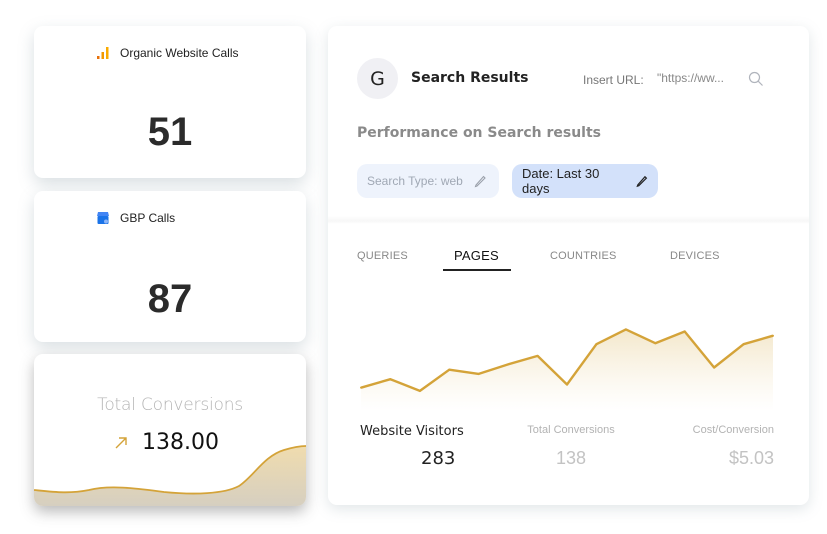 The image size is (827, 534). I want to click on organic-calls-header: Organic Website Calls, so click(167, 53).